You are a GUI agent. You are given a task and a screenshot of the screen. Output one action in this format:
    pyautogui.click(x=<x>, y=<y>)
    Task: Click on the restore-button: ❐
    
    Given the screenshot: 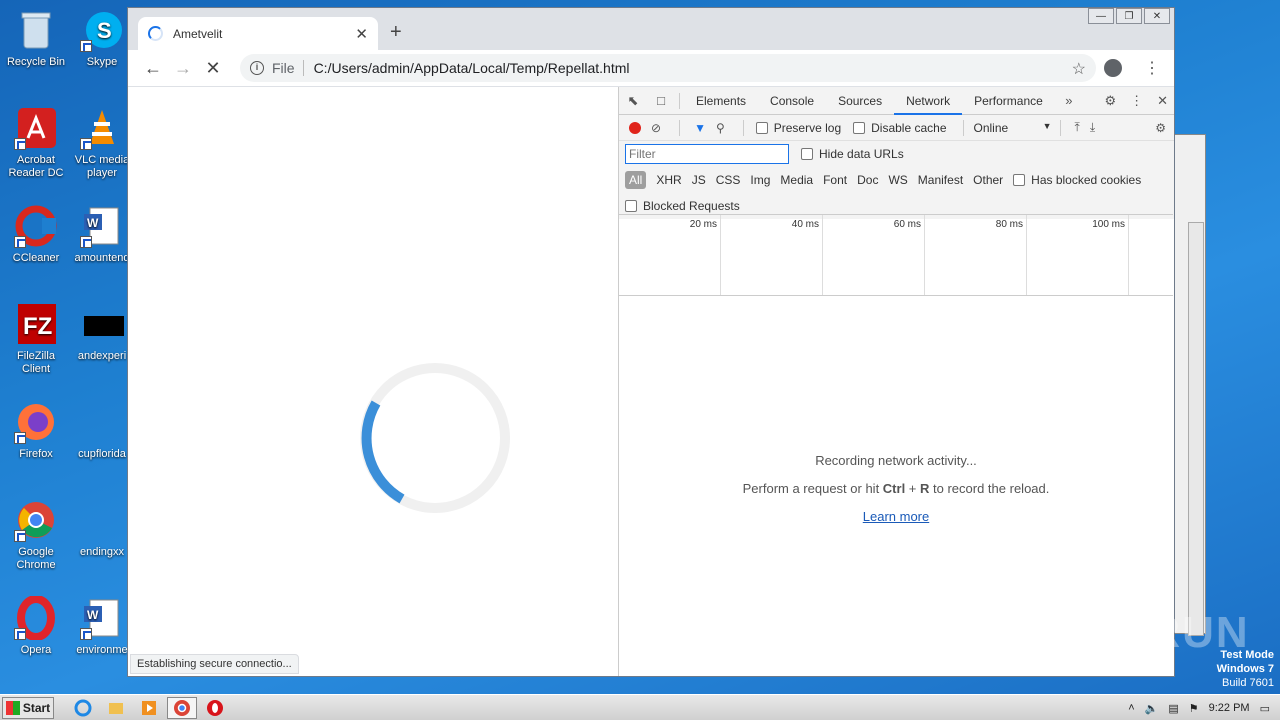 What is the action you would take?
    pyautogui.click(x=1129, y=16)
    